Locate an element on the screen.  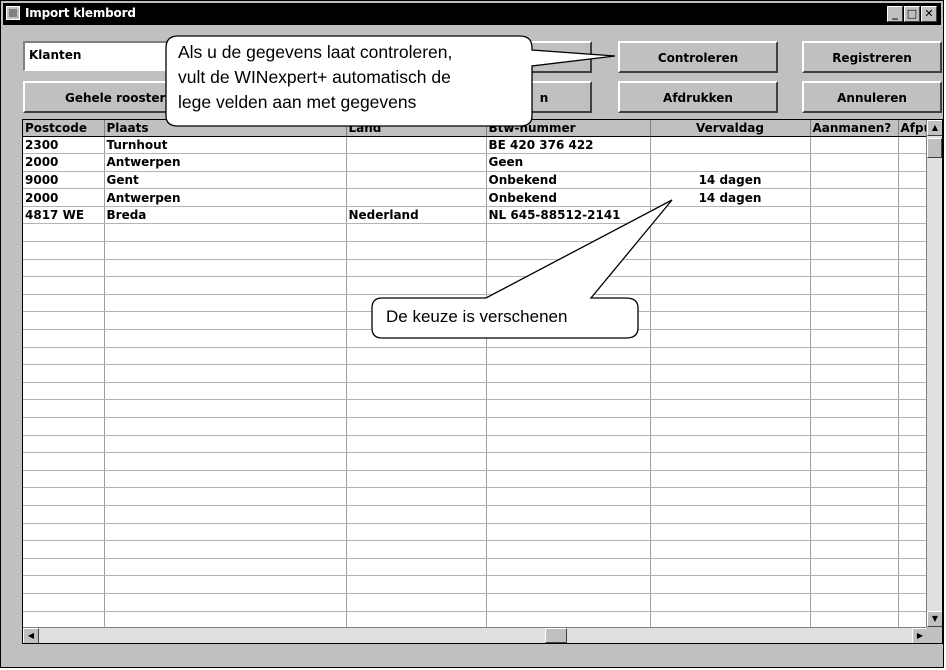
cell-vervaldag: 14 dagen is located at coordinates (730, 180).